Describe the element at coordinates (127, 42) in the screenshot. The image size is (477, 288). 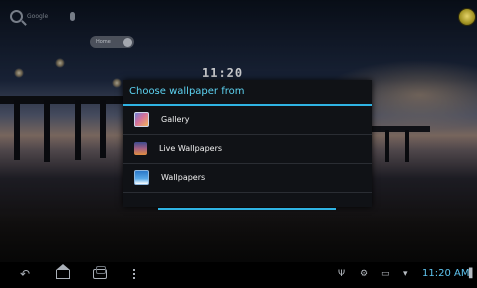
I see `toggle-knob` at that location.